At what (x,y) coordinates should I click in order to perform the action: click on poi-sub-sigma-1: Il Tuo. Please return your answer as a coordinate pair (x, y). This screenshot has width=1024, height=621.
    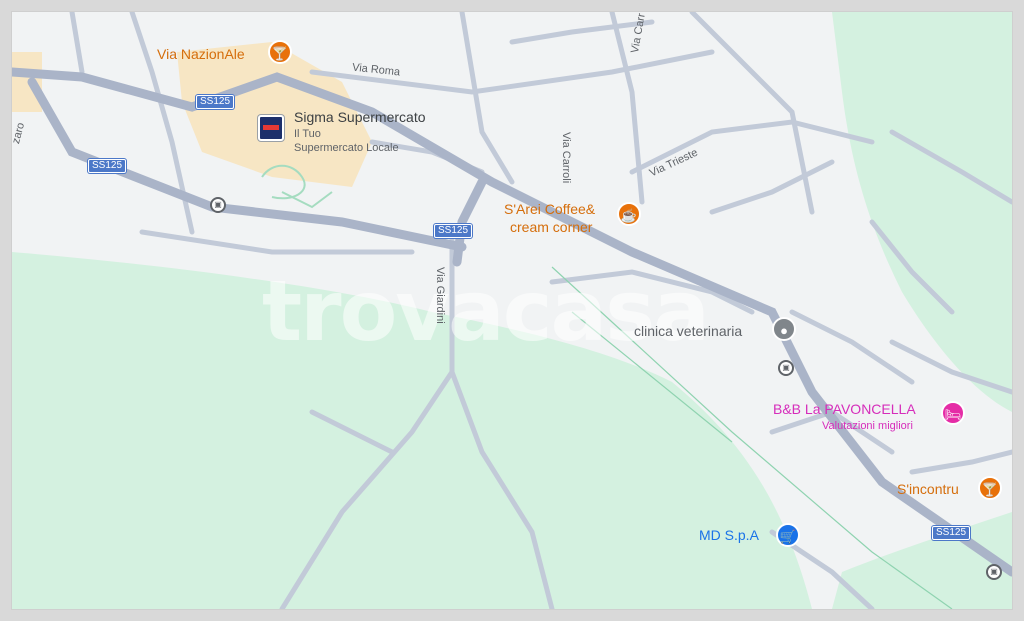
    Looking at the image, I should click on (307, 134).